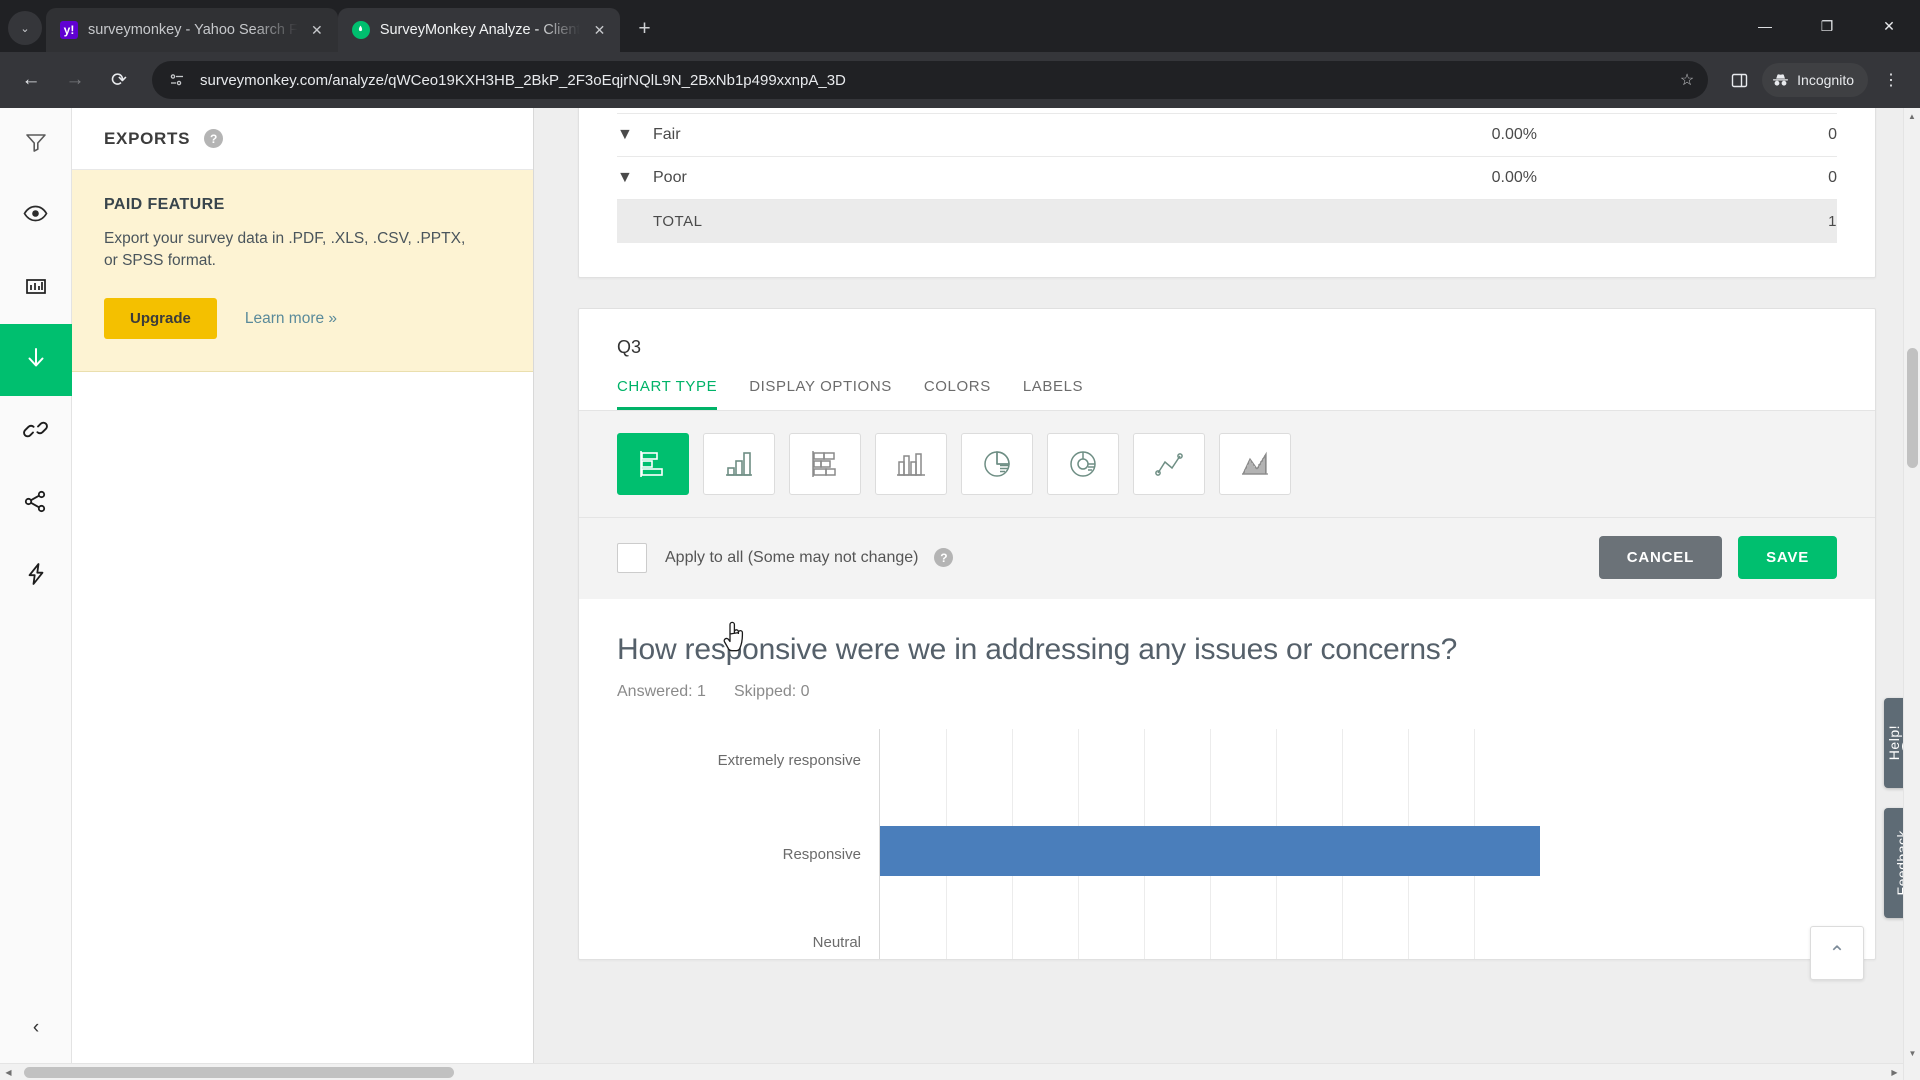 The width and height of the screenshot is (1920, 1080). I want to click on table-total-row: TOTAL 1, so click(1227, 221).